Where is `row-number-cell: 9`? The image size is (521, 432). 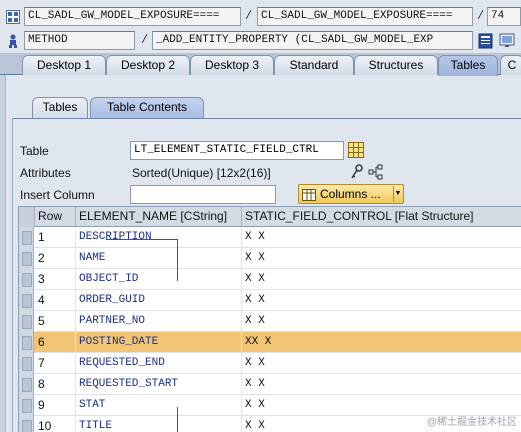
row-number-cell: 9 is located at coordinates (55, 405).